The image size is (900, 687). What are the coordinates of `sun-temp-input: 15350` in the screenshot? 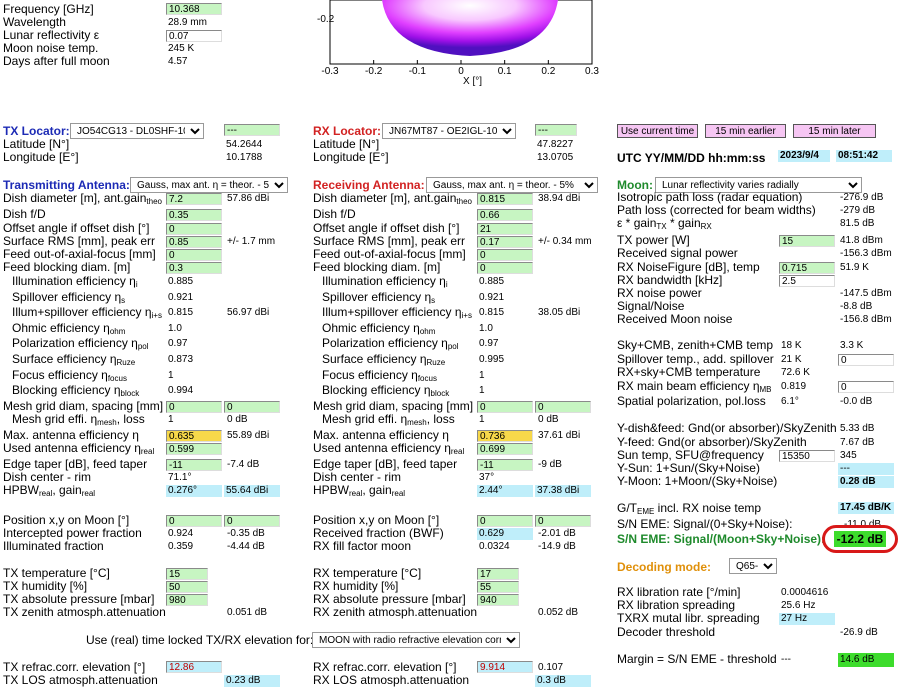 It's located at (807, 456).